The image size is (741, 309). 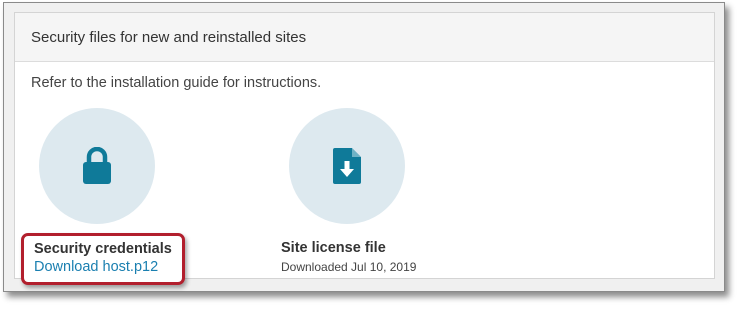 I want to click on file-download-icon, so click(x=347, y=166).